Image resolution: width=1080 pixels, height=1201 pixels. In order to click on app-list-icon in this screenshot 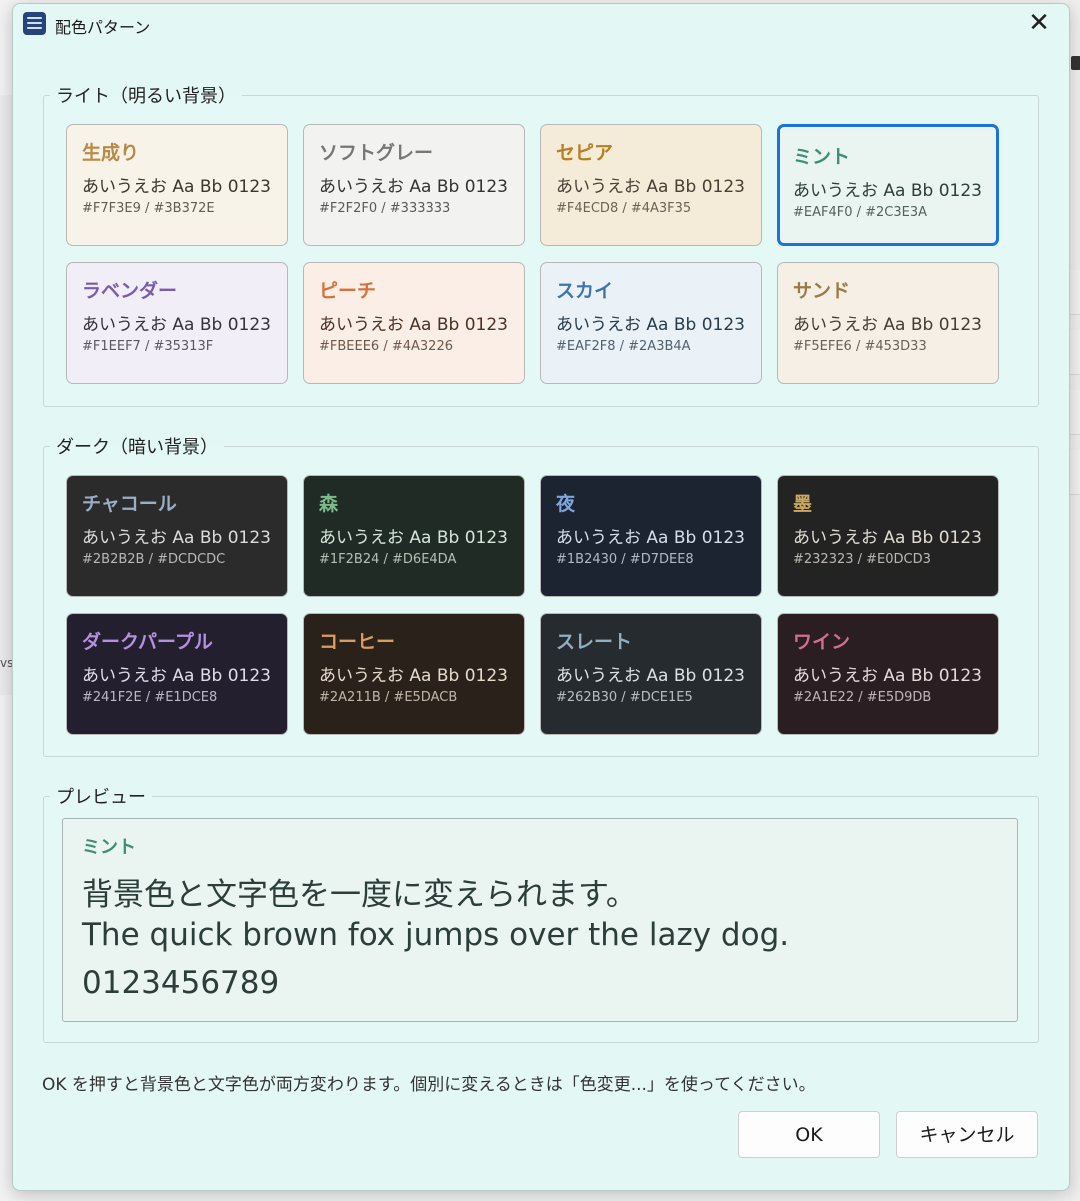, I will do `click(34, 23)`.